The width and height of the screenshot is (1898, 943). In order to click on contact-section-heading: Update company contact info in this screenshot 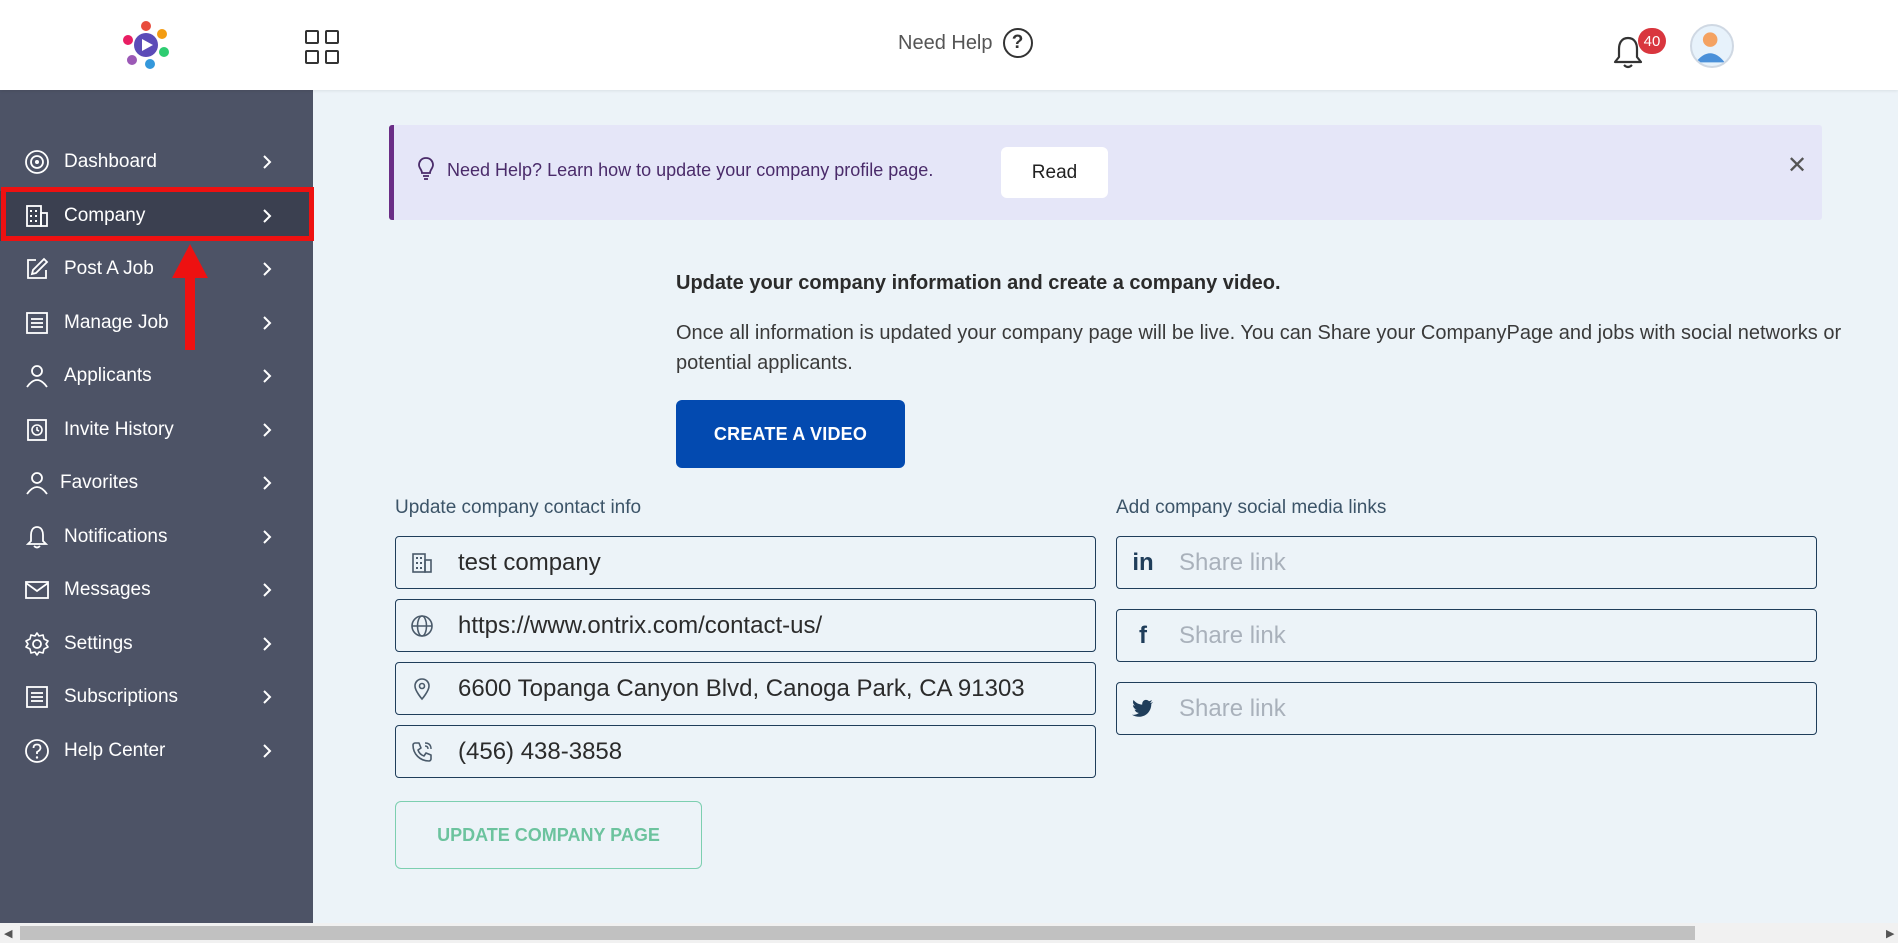, I will do `click(518, 507)`.